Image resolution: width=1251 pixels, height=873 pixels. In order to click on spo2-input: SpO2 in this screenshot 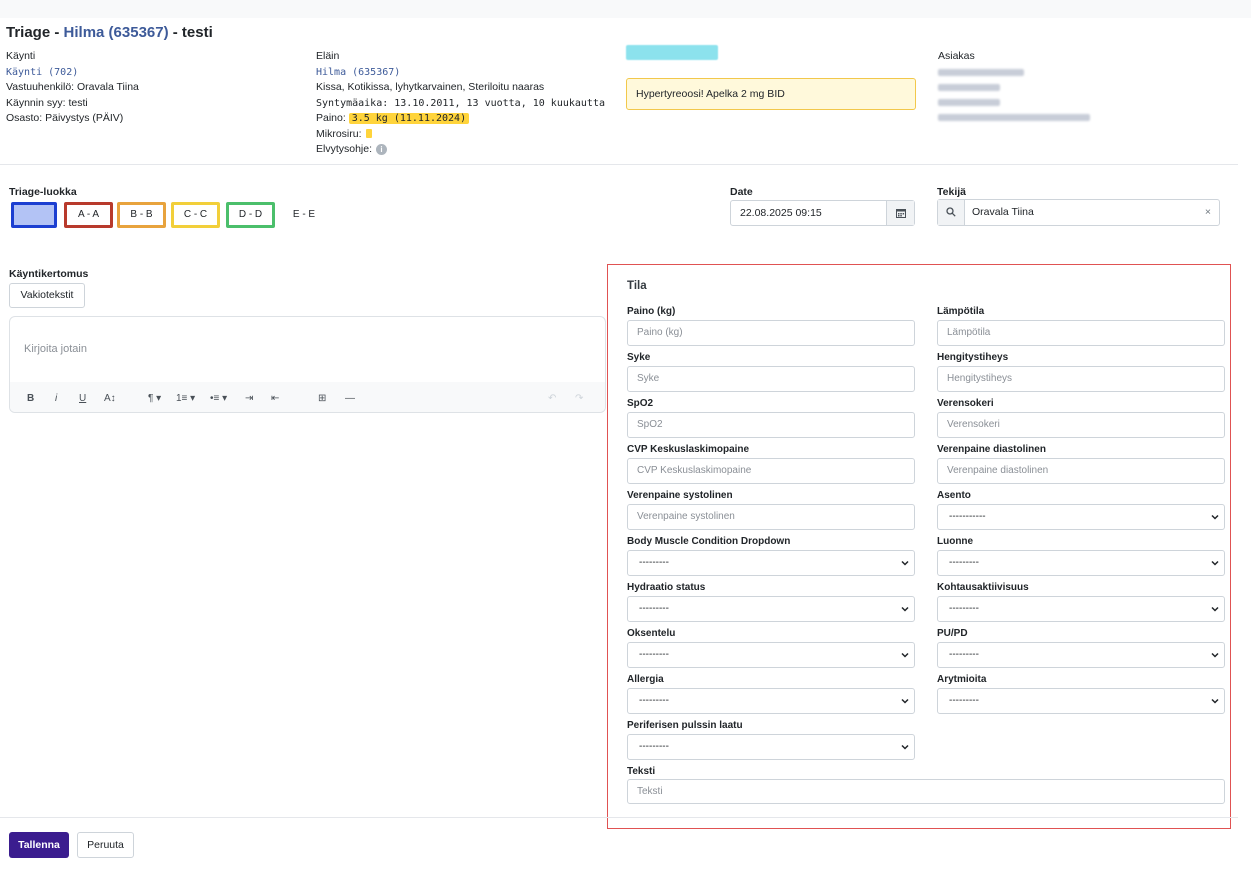, I will do `click(771, 425)`.